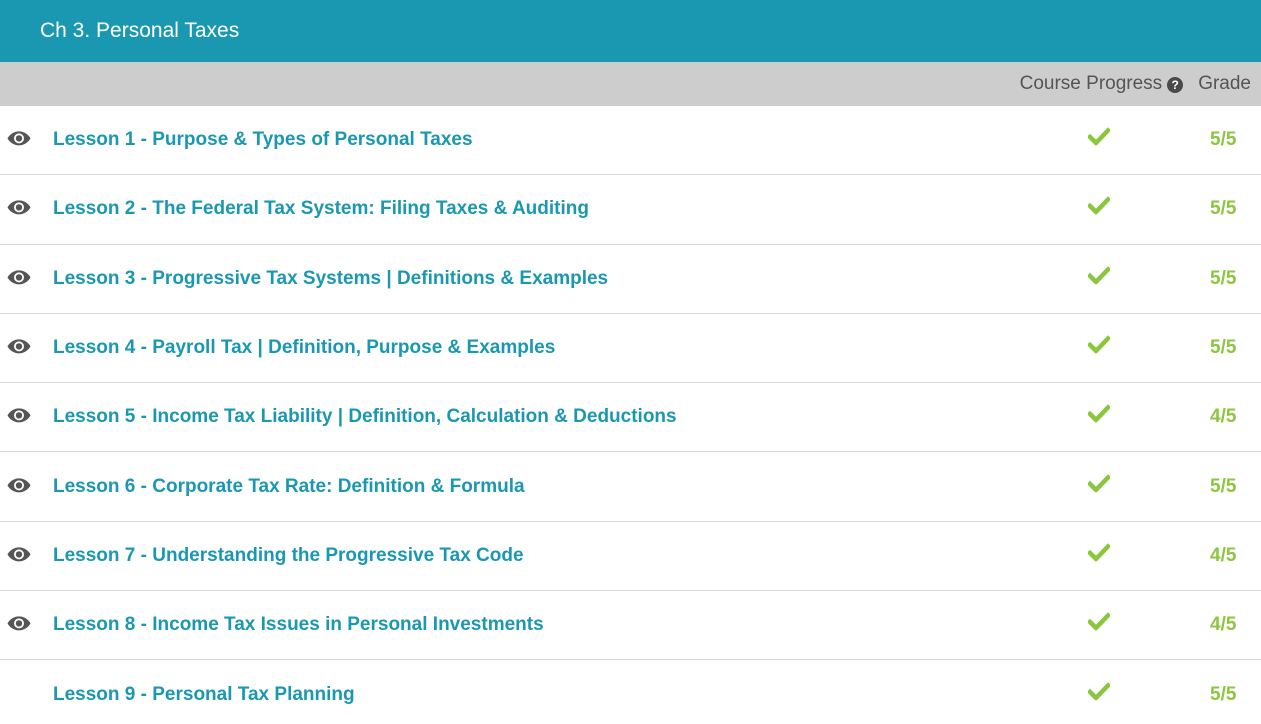 This screenshot has height=724, width=1261. I want to click on help-icon: ?, so click(1175, 85).